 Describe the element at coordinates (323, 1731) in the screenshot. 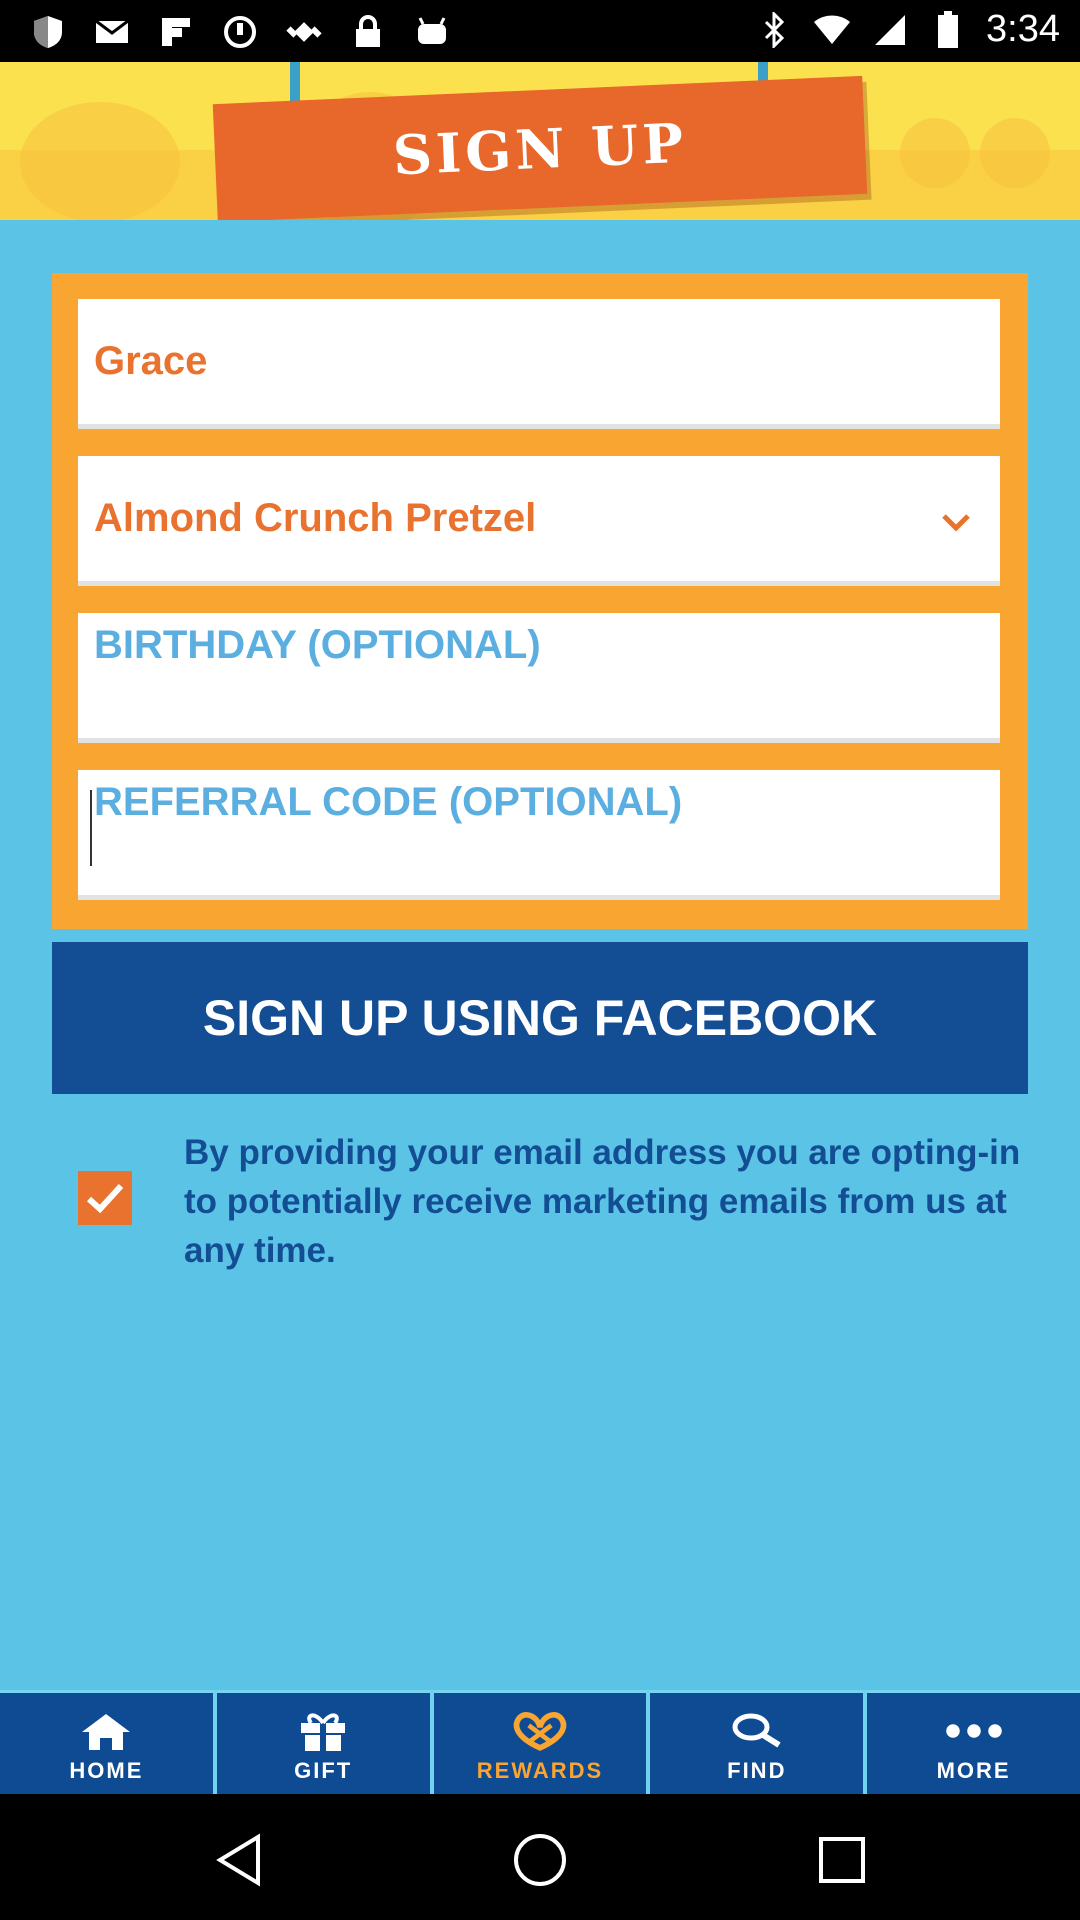

I see `gift-icon` at that location.